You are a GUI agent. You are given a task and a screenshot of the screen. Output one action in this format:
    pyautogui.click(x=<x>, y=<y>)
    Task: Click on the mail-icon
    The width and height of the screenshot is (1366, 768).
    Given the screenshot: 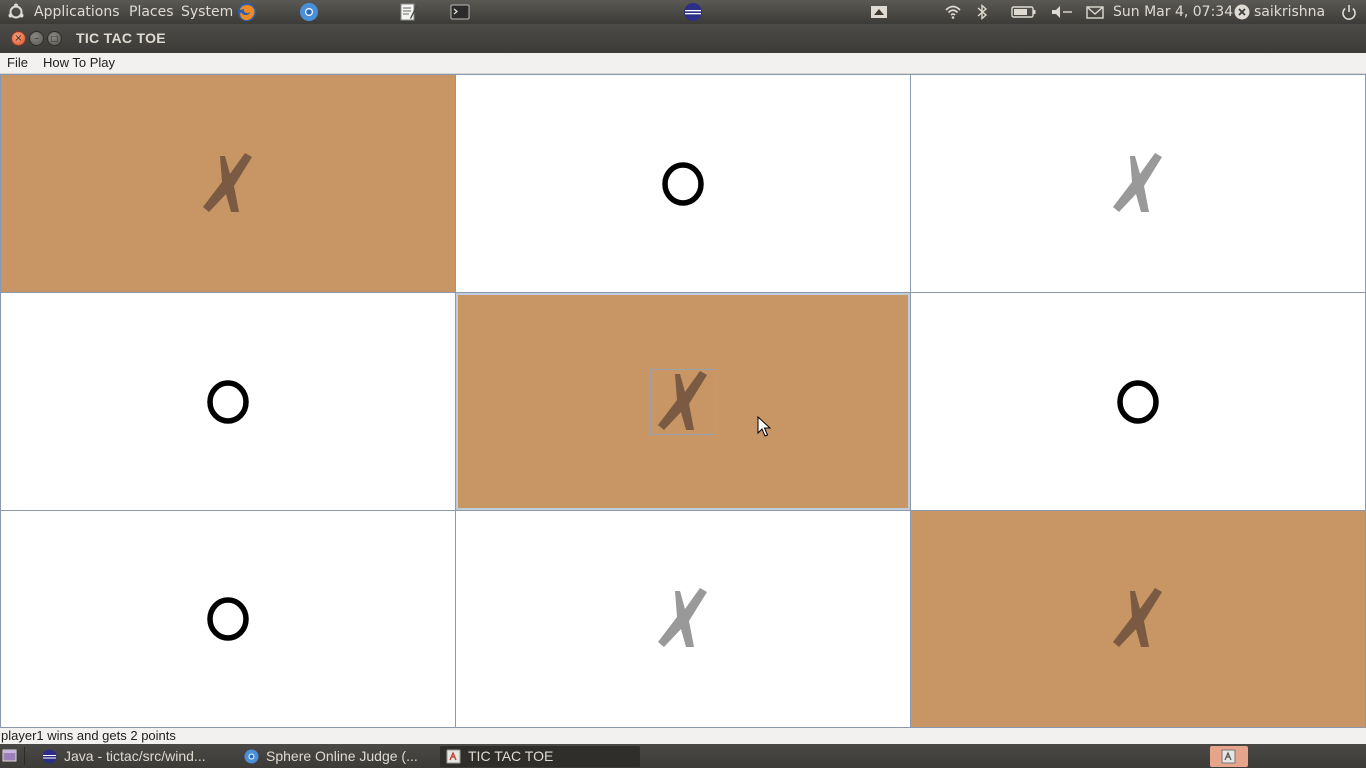 What is the action you would take?
    pyautogui.click(x=1095, y=12)
    